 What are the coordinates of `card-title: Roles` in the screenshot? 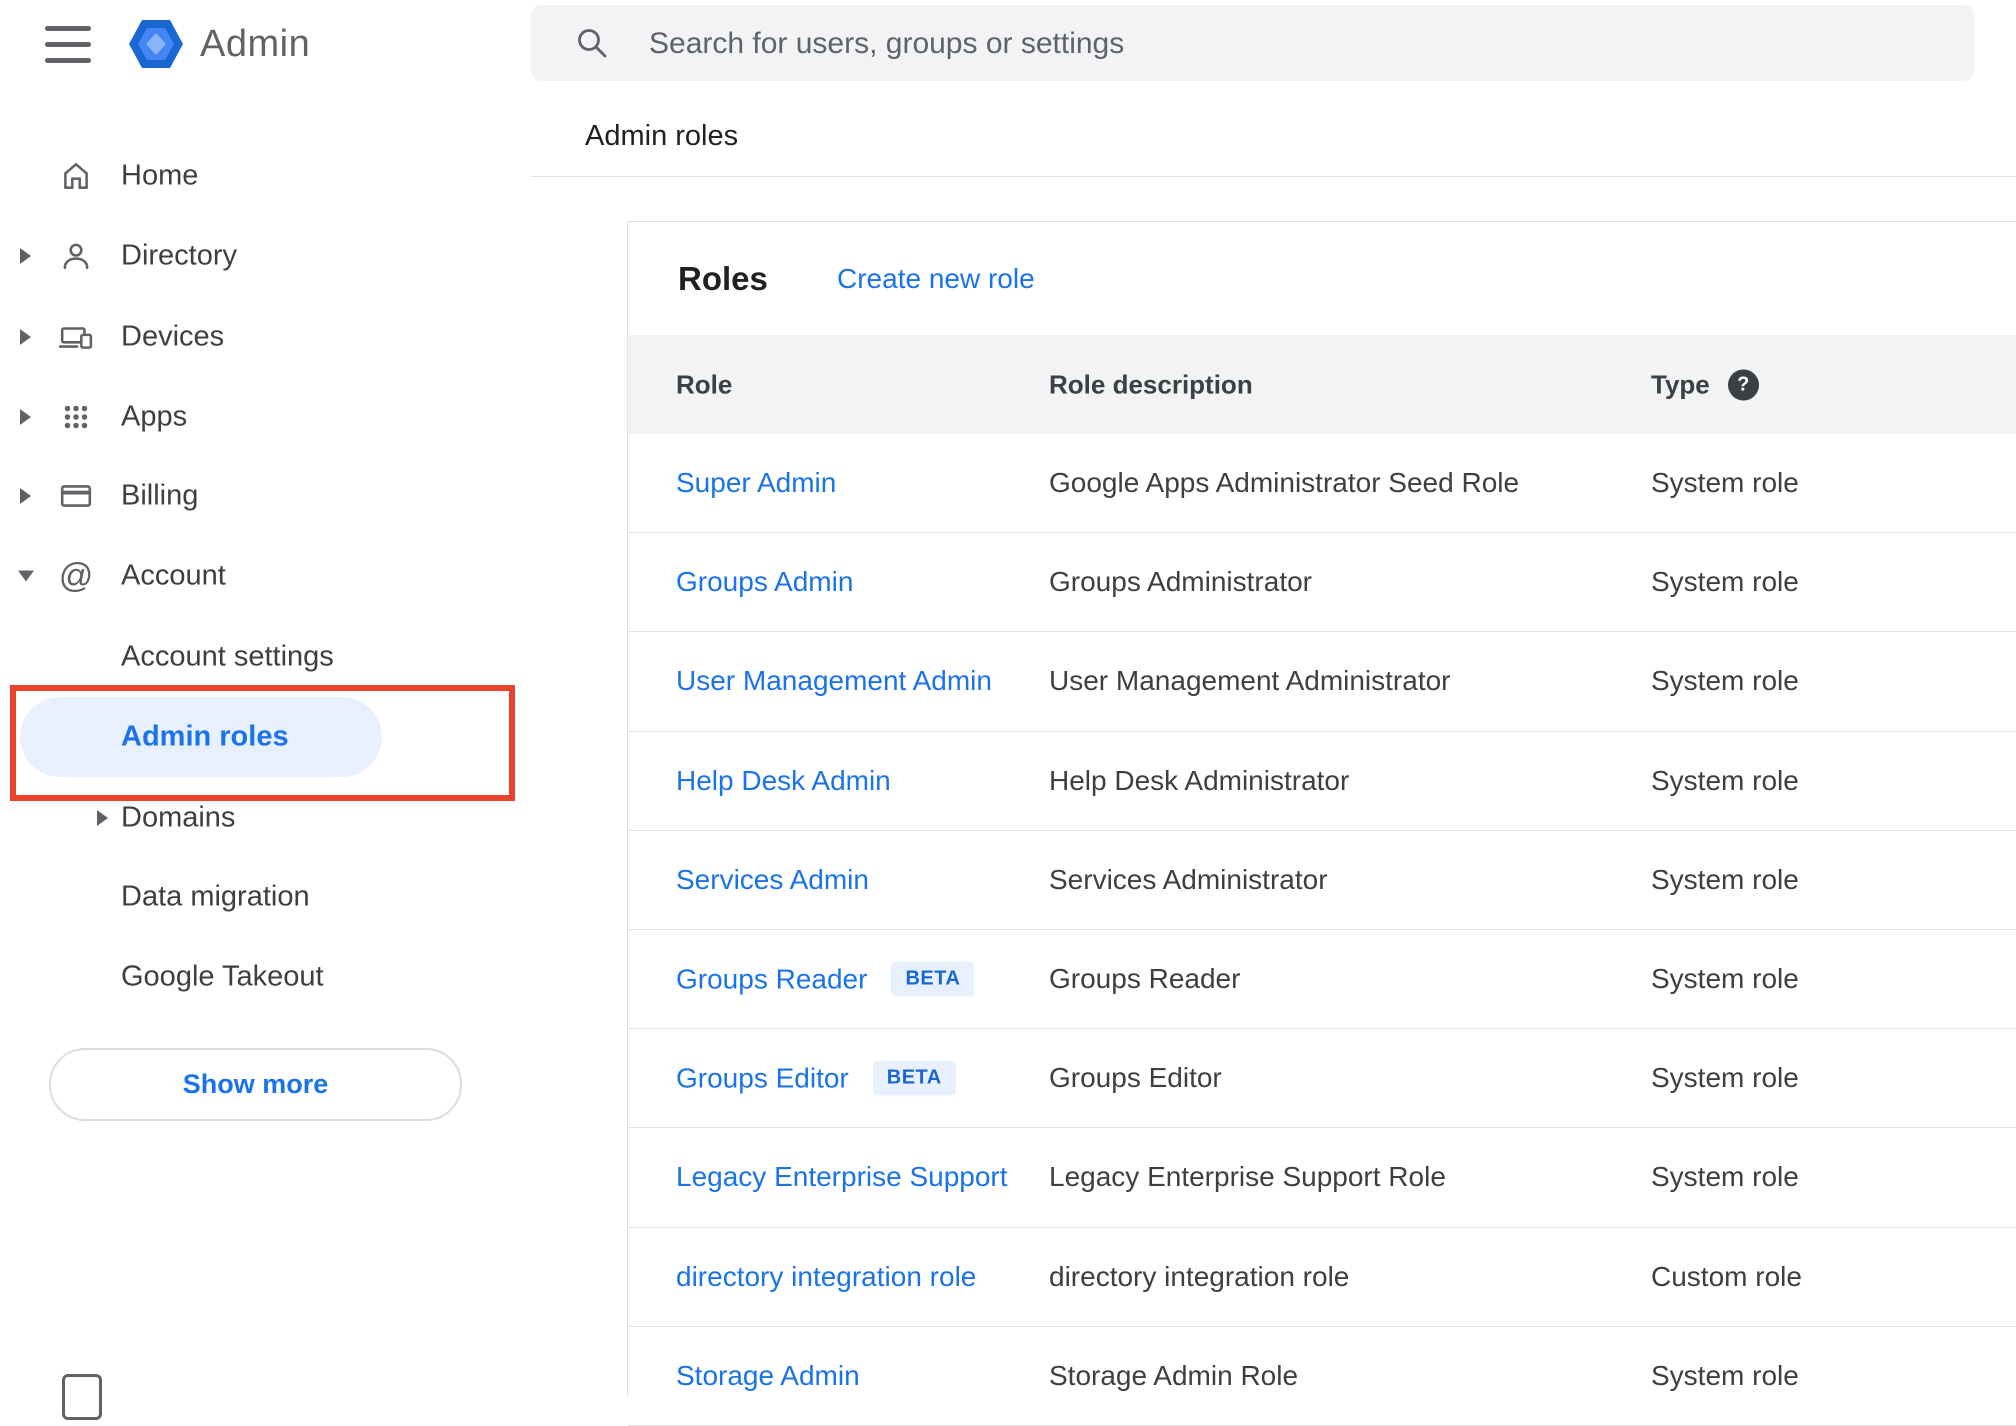 It's located at (723, 278).